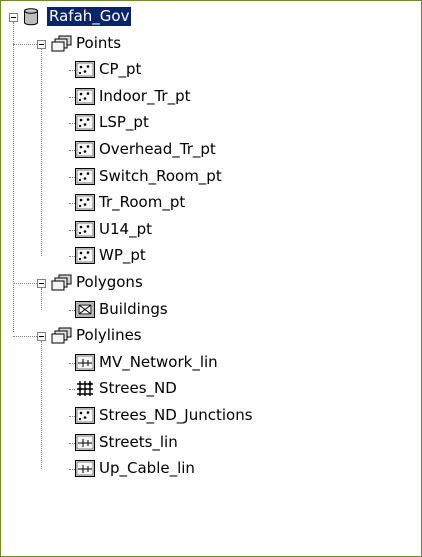  I want to click on tree-item-switch-room-pt-label: Switch_Room_pt, so click(160, 176).